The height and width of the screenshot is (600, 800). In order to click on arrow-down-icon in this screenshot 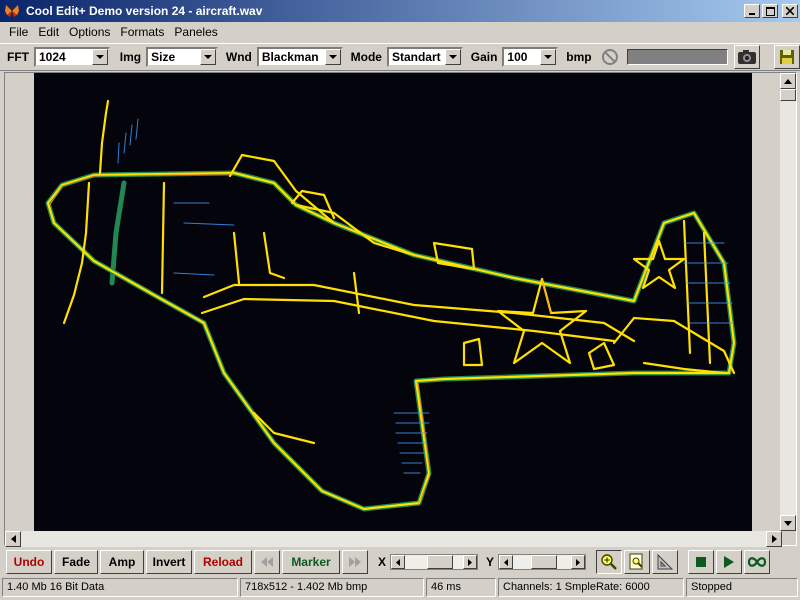, I will do `click(788, 523)`.